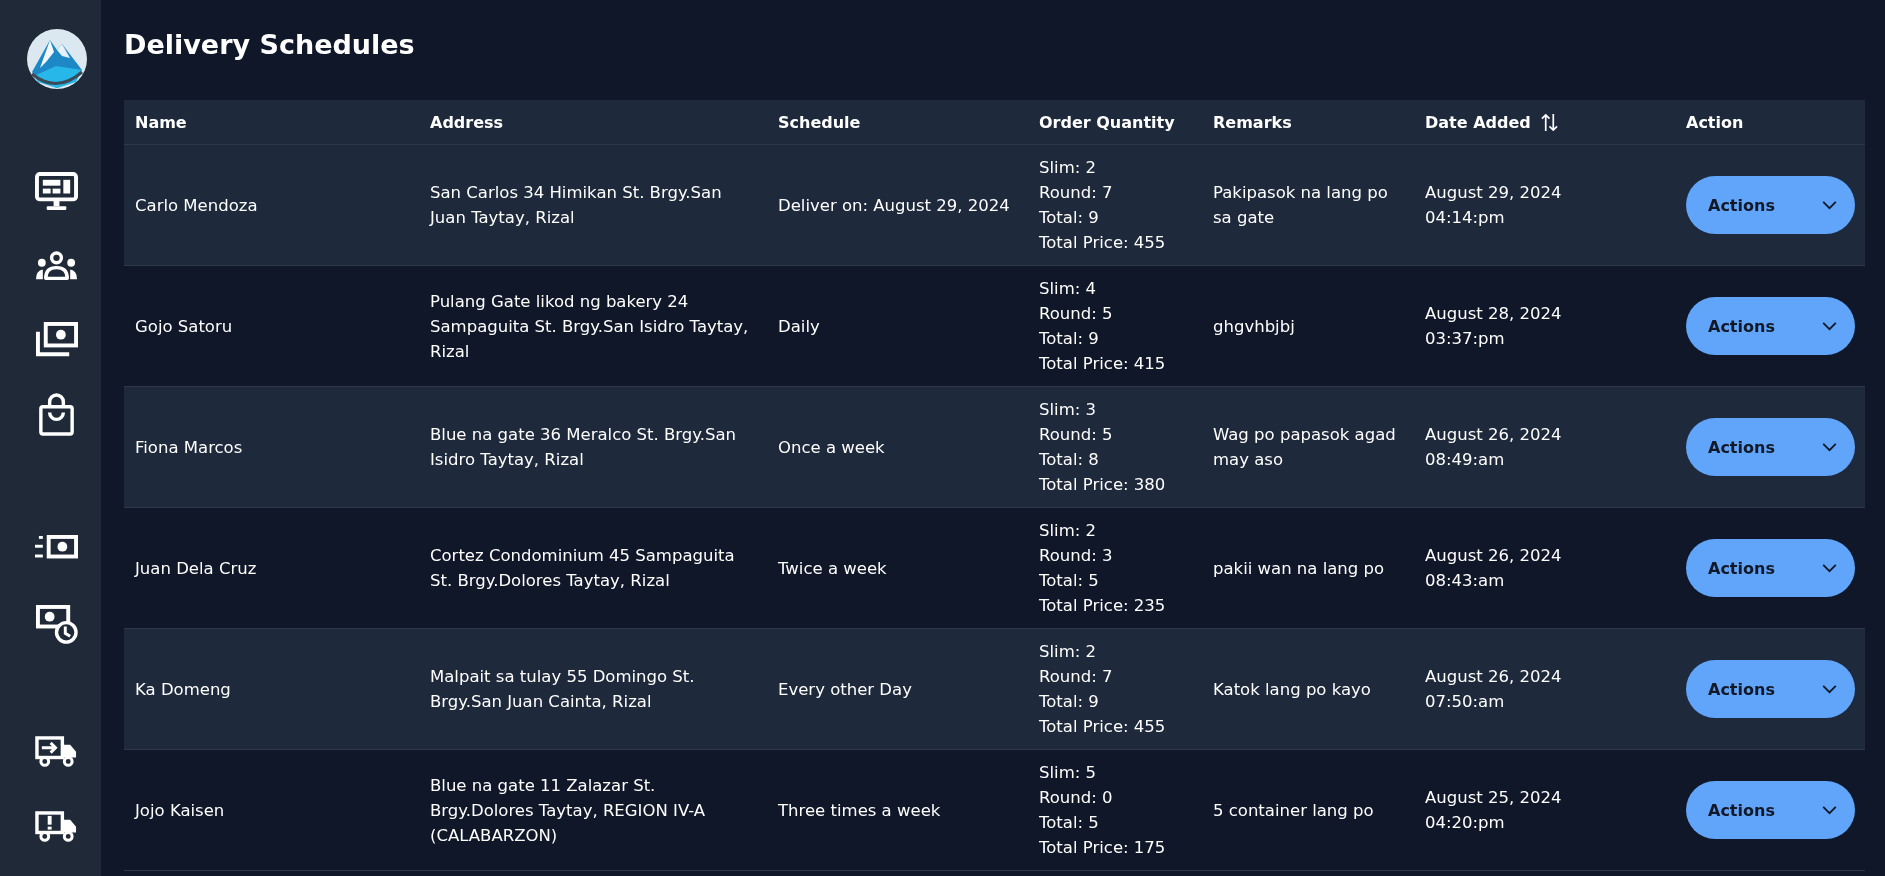  I want to click on customer-name: Ka Domeng, so click(183, 689).